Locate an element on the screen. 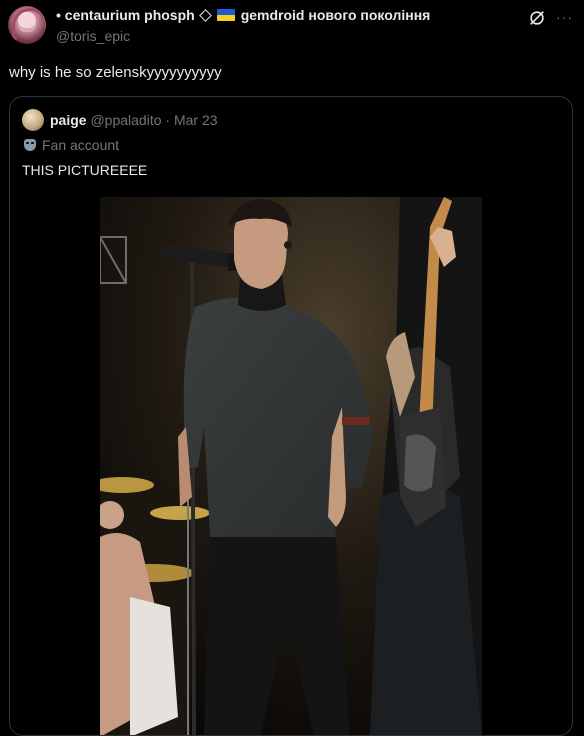 This screenshot has height=736, width=584. author-name-suffix: gemdroid нового покоління is located at coordinates (335, 15).